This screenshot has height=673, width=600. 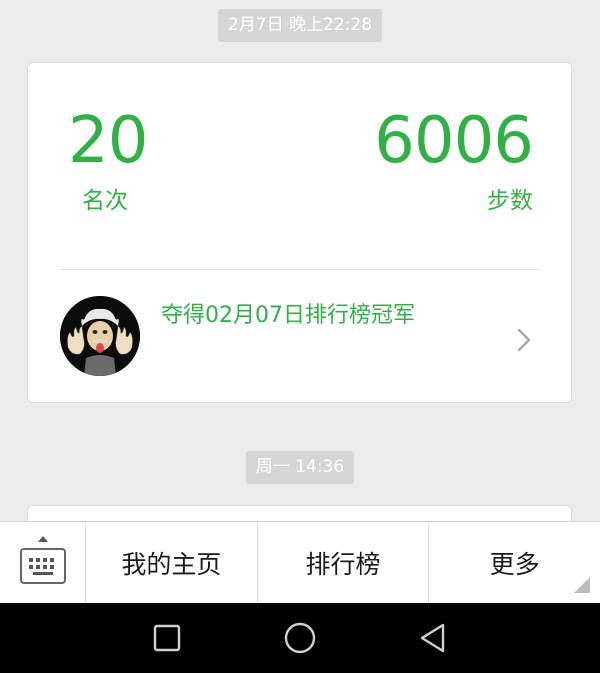 I want to click on menu-more-button: 更多, so click(x=514, y=562).